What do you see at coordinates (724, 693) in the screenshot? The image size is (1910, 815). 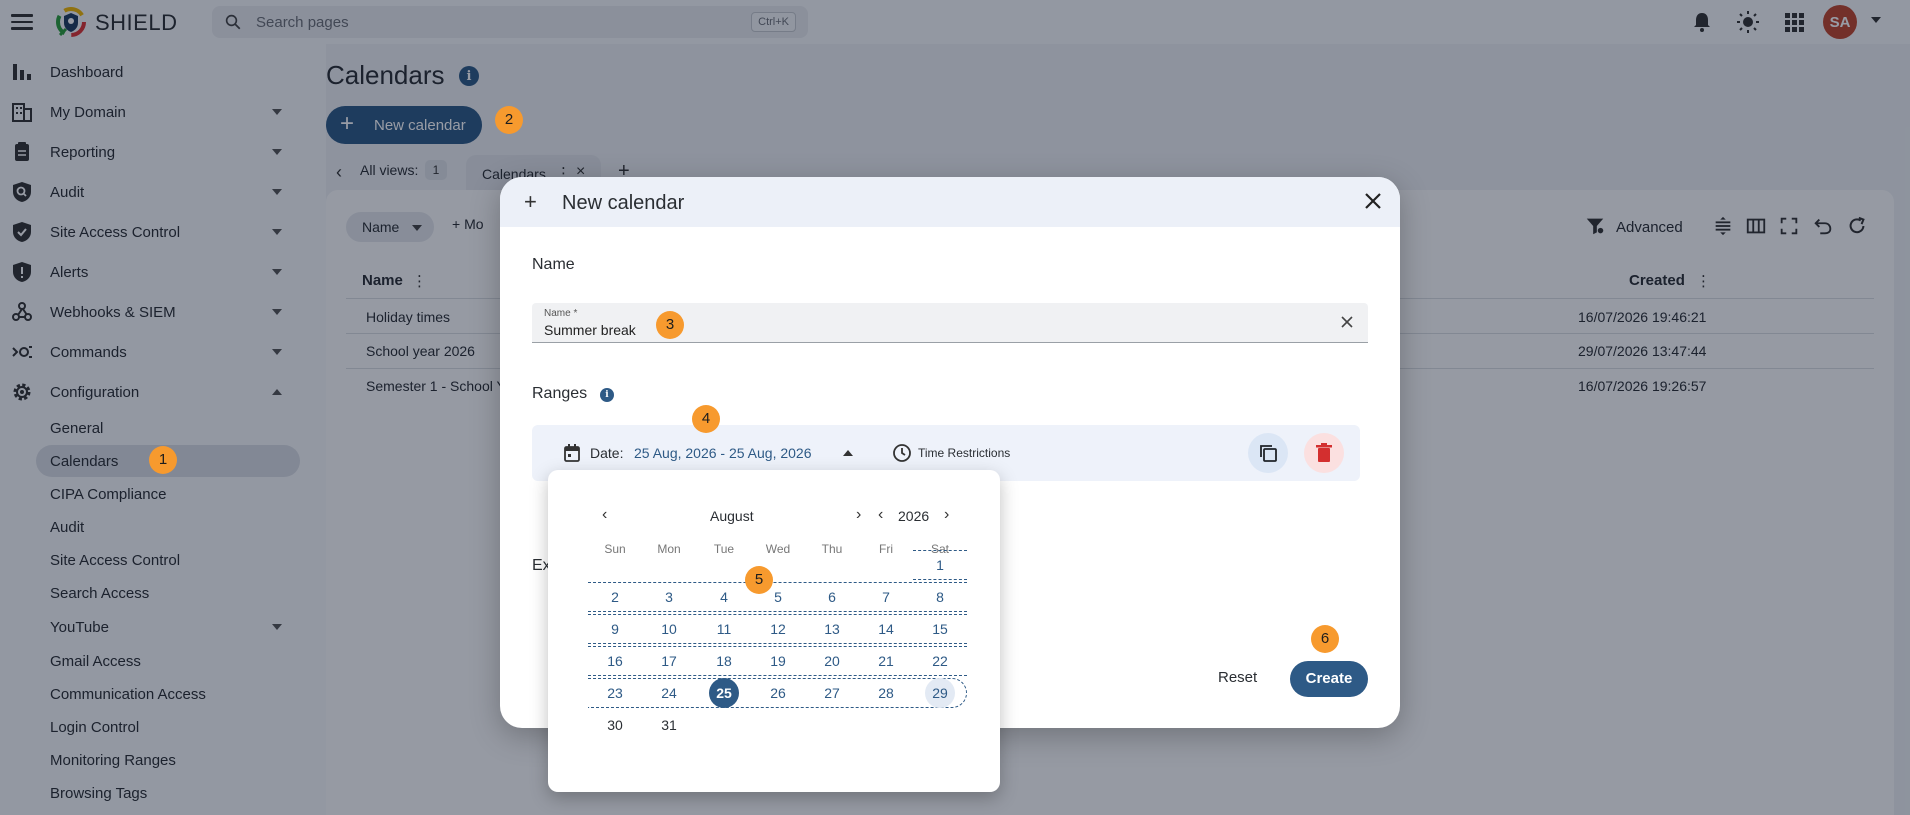 I see `calendar-day: 25` at bounding box center [724, 693].